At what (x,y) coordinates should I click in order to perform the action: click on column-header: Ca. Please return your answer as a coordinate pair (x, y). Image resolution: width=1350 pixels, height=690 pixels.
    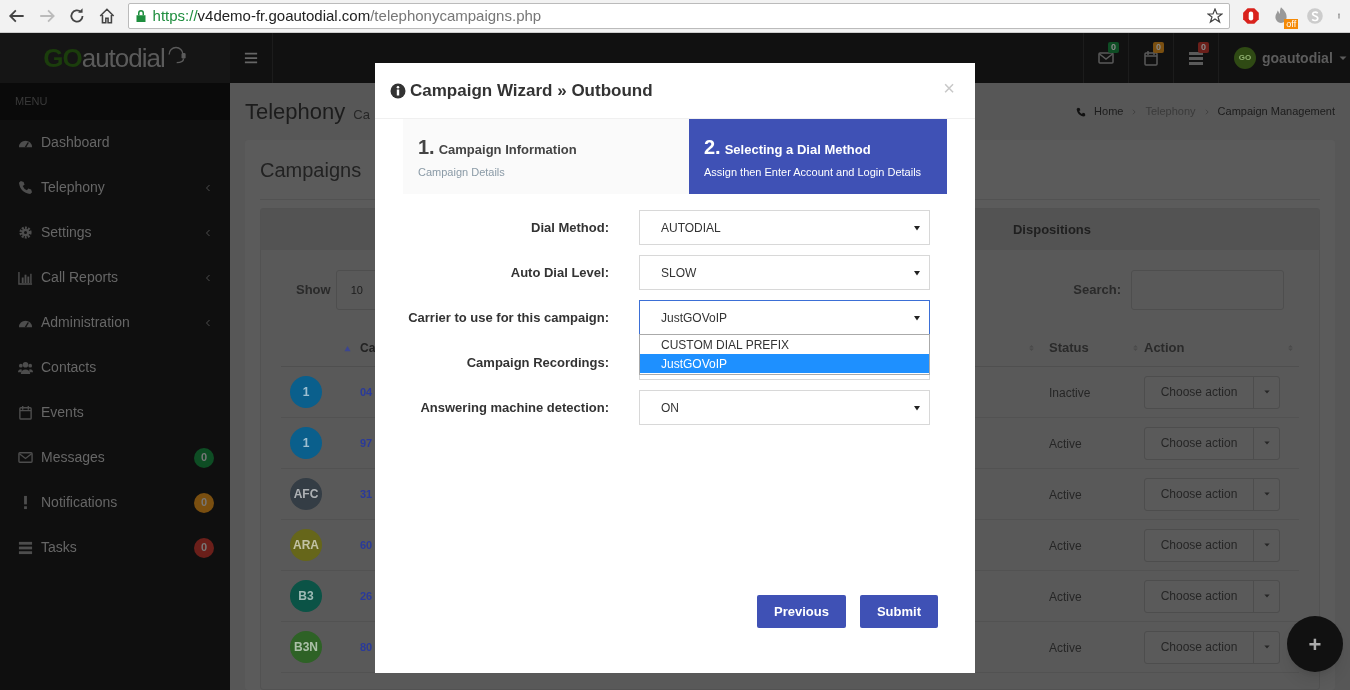
    Looking at the image, I should click on (368, 348).